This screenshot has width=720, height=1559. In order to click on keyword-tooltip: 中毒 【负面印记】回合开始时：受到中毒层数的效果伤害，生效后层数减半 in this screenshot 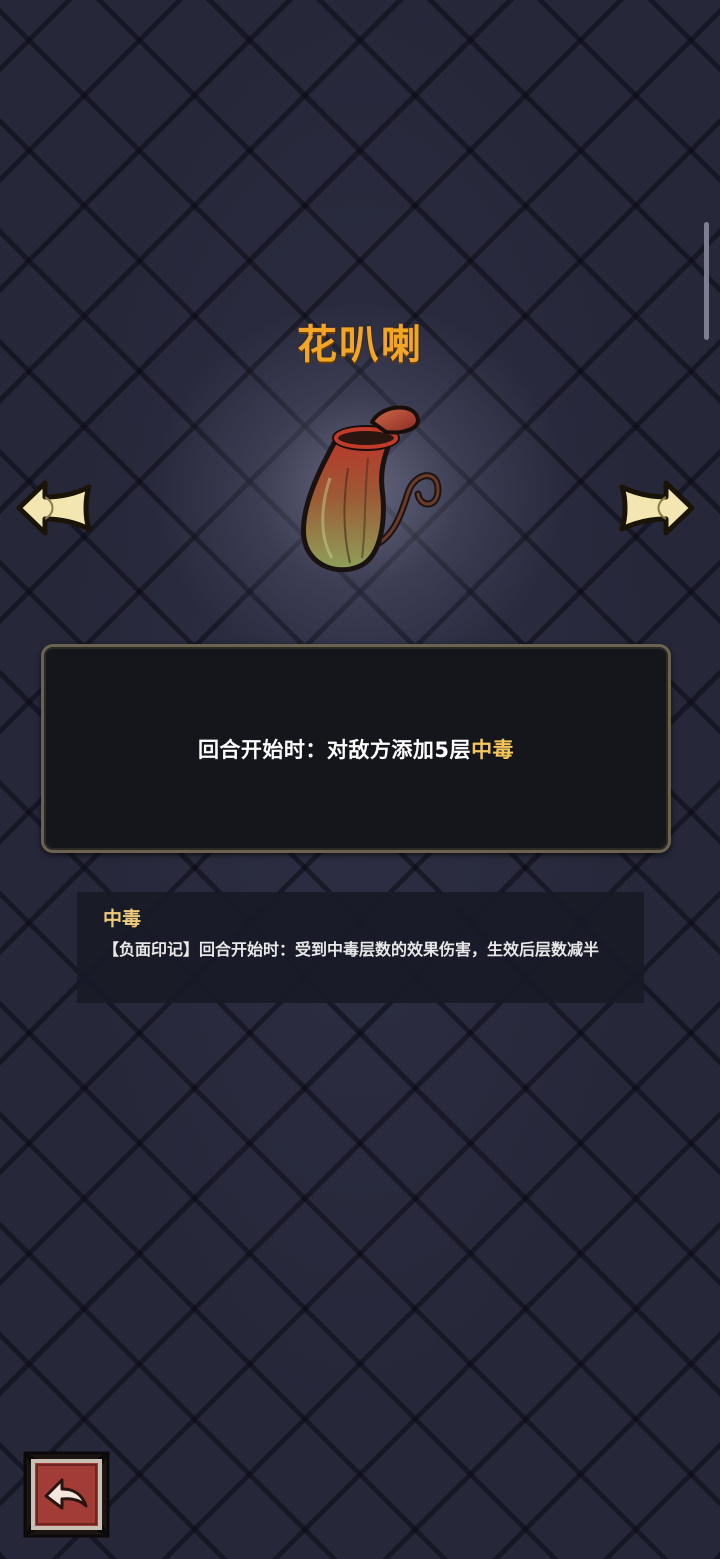, I will do `click(360, 947)`.